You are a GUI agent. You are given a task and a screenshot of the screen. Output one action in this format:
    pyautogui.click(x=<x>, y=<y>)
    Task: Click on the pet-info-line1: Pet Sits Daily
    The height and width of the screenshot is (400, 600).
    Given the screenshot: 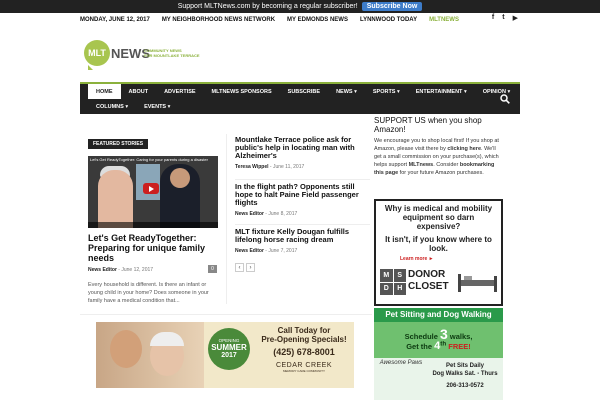 What is the action you would take?
    pyautogui.click(x=464, y=366)
    